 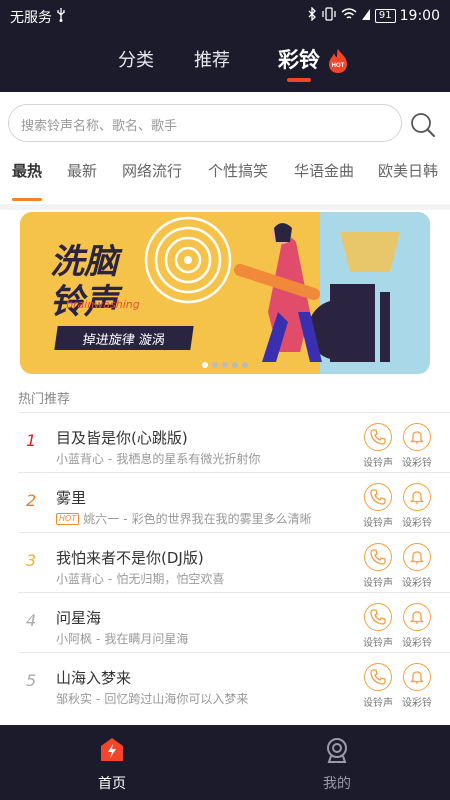 I want to click on song-row: 2 雾里 HOT 姚六一 - 彩色的世界我在我的雾里多么清晰 设铃声 设彩铃, so click(x=234, y=502).